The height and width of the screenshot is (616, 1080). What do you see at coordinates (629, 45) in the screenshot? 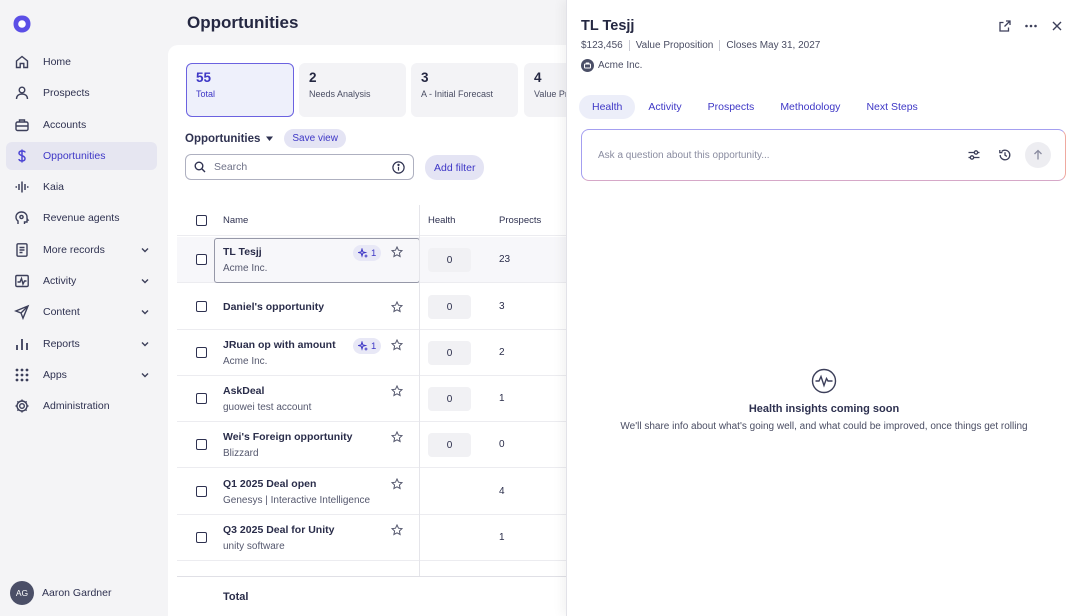
I see `divider` at bounding box center [629, 45].